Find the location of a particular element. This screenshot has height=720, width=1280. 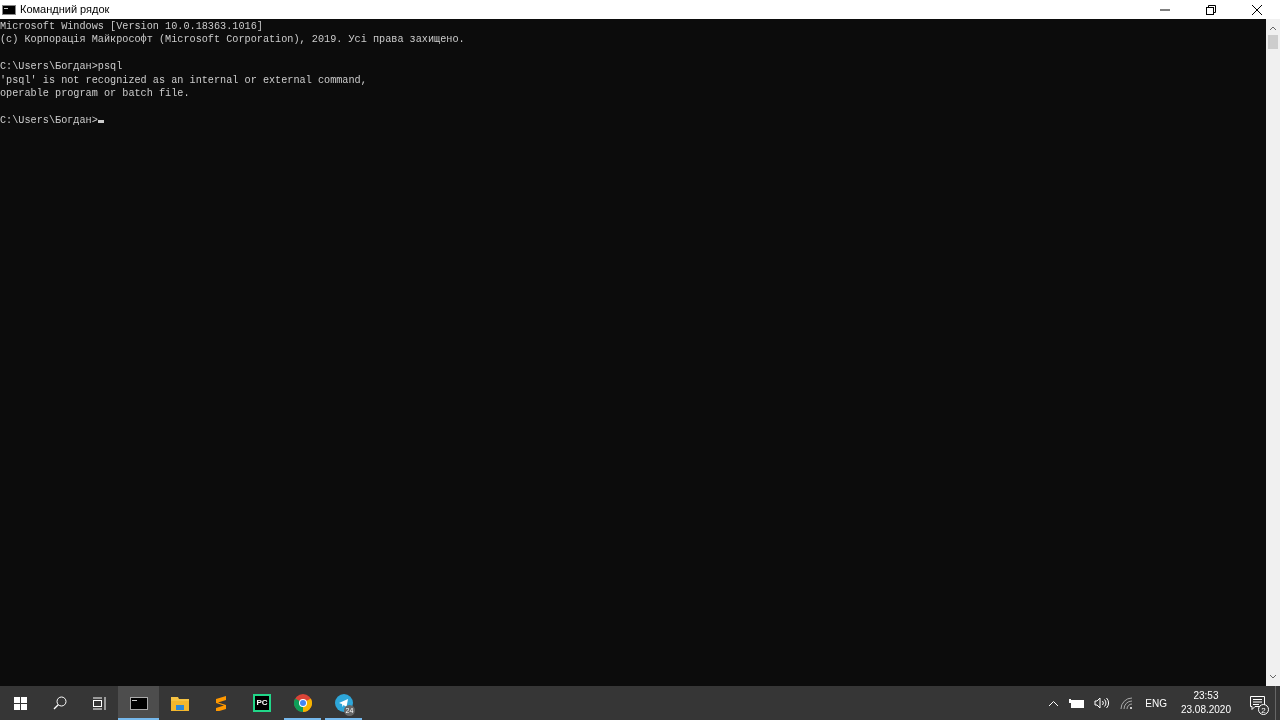

restore-icon is located at coordinates (1211, 9).